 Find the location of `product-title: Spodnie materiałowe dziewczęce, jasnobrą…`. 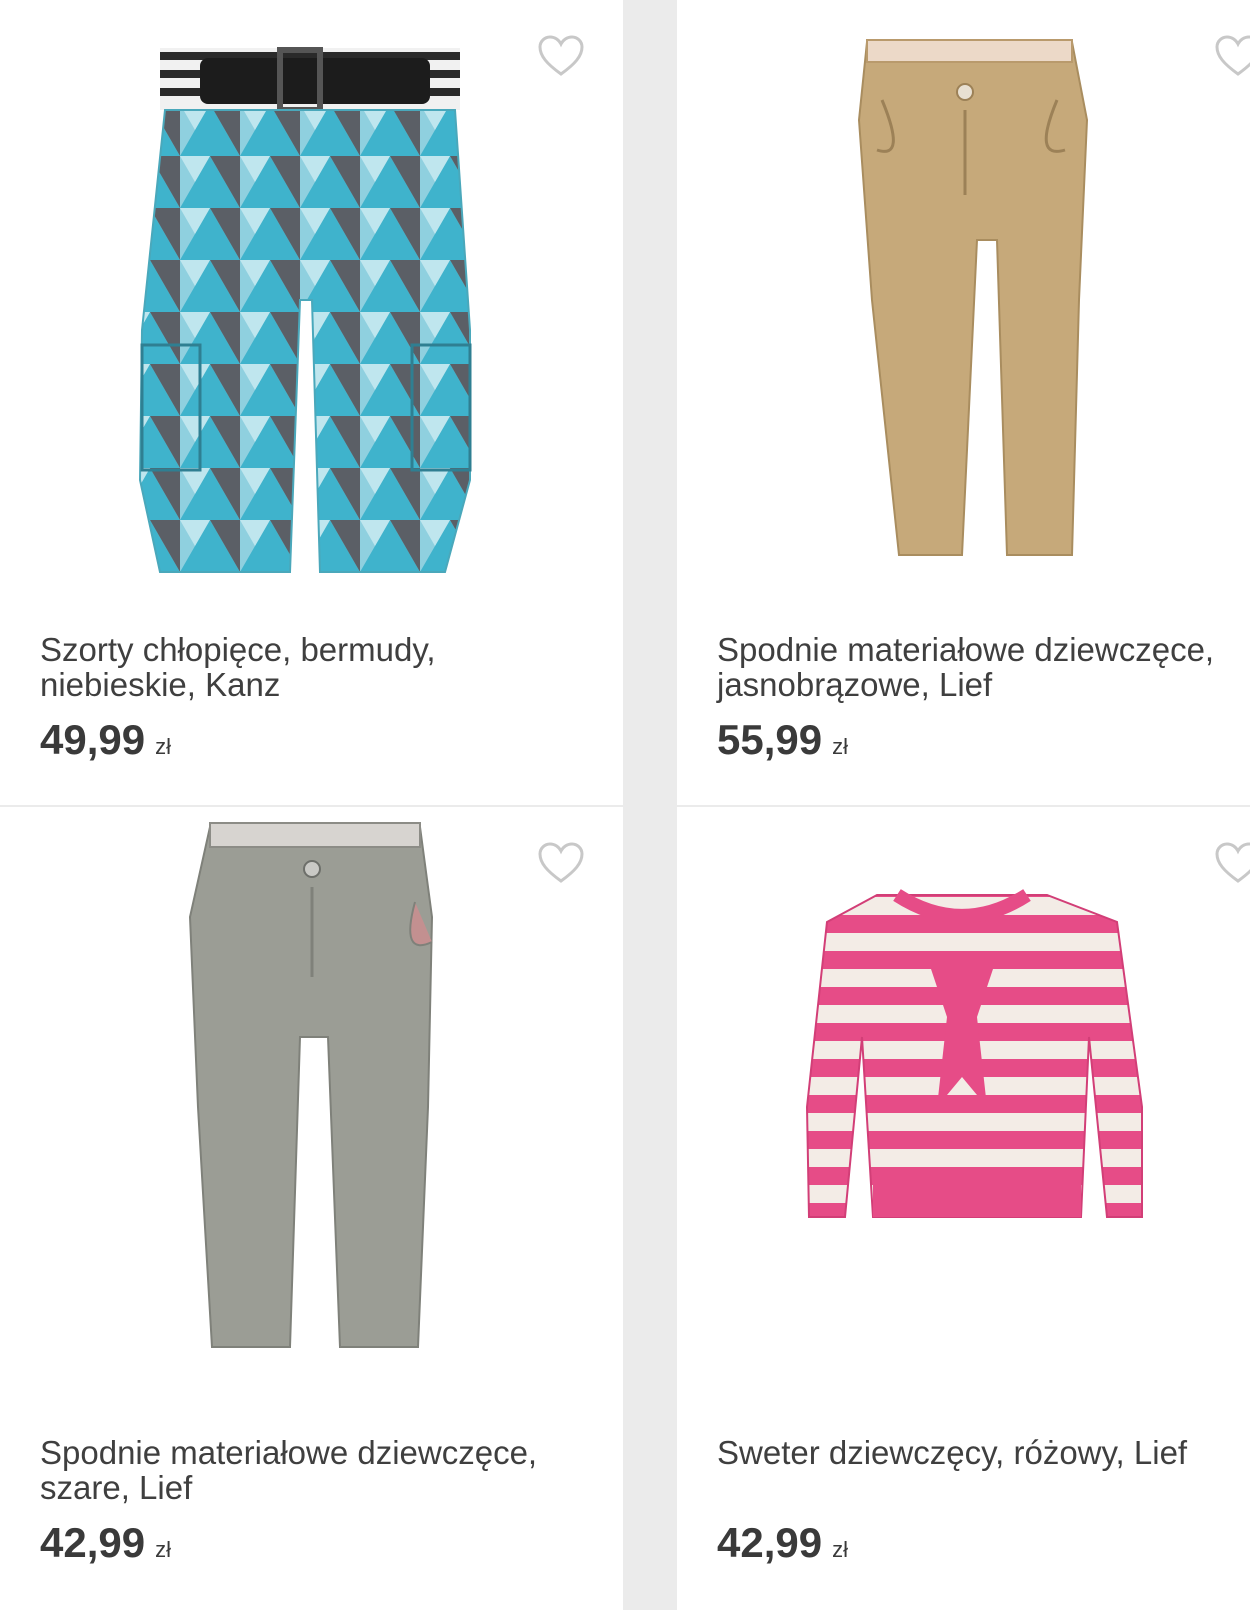

product-title: Spodnie materiałowe dziewczęce, jasnobrą… is located at coordinates (982, 667).